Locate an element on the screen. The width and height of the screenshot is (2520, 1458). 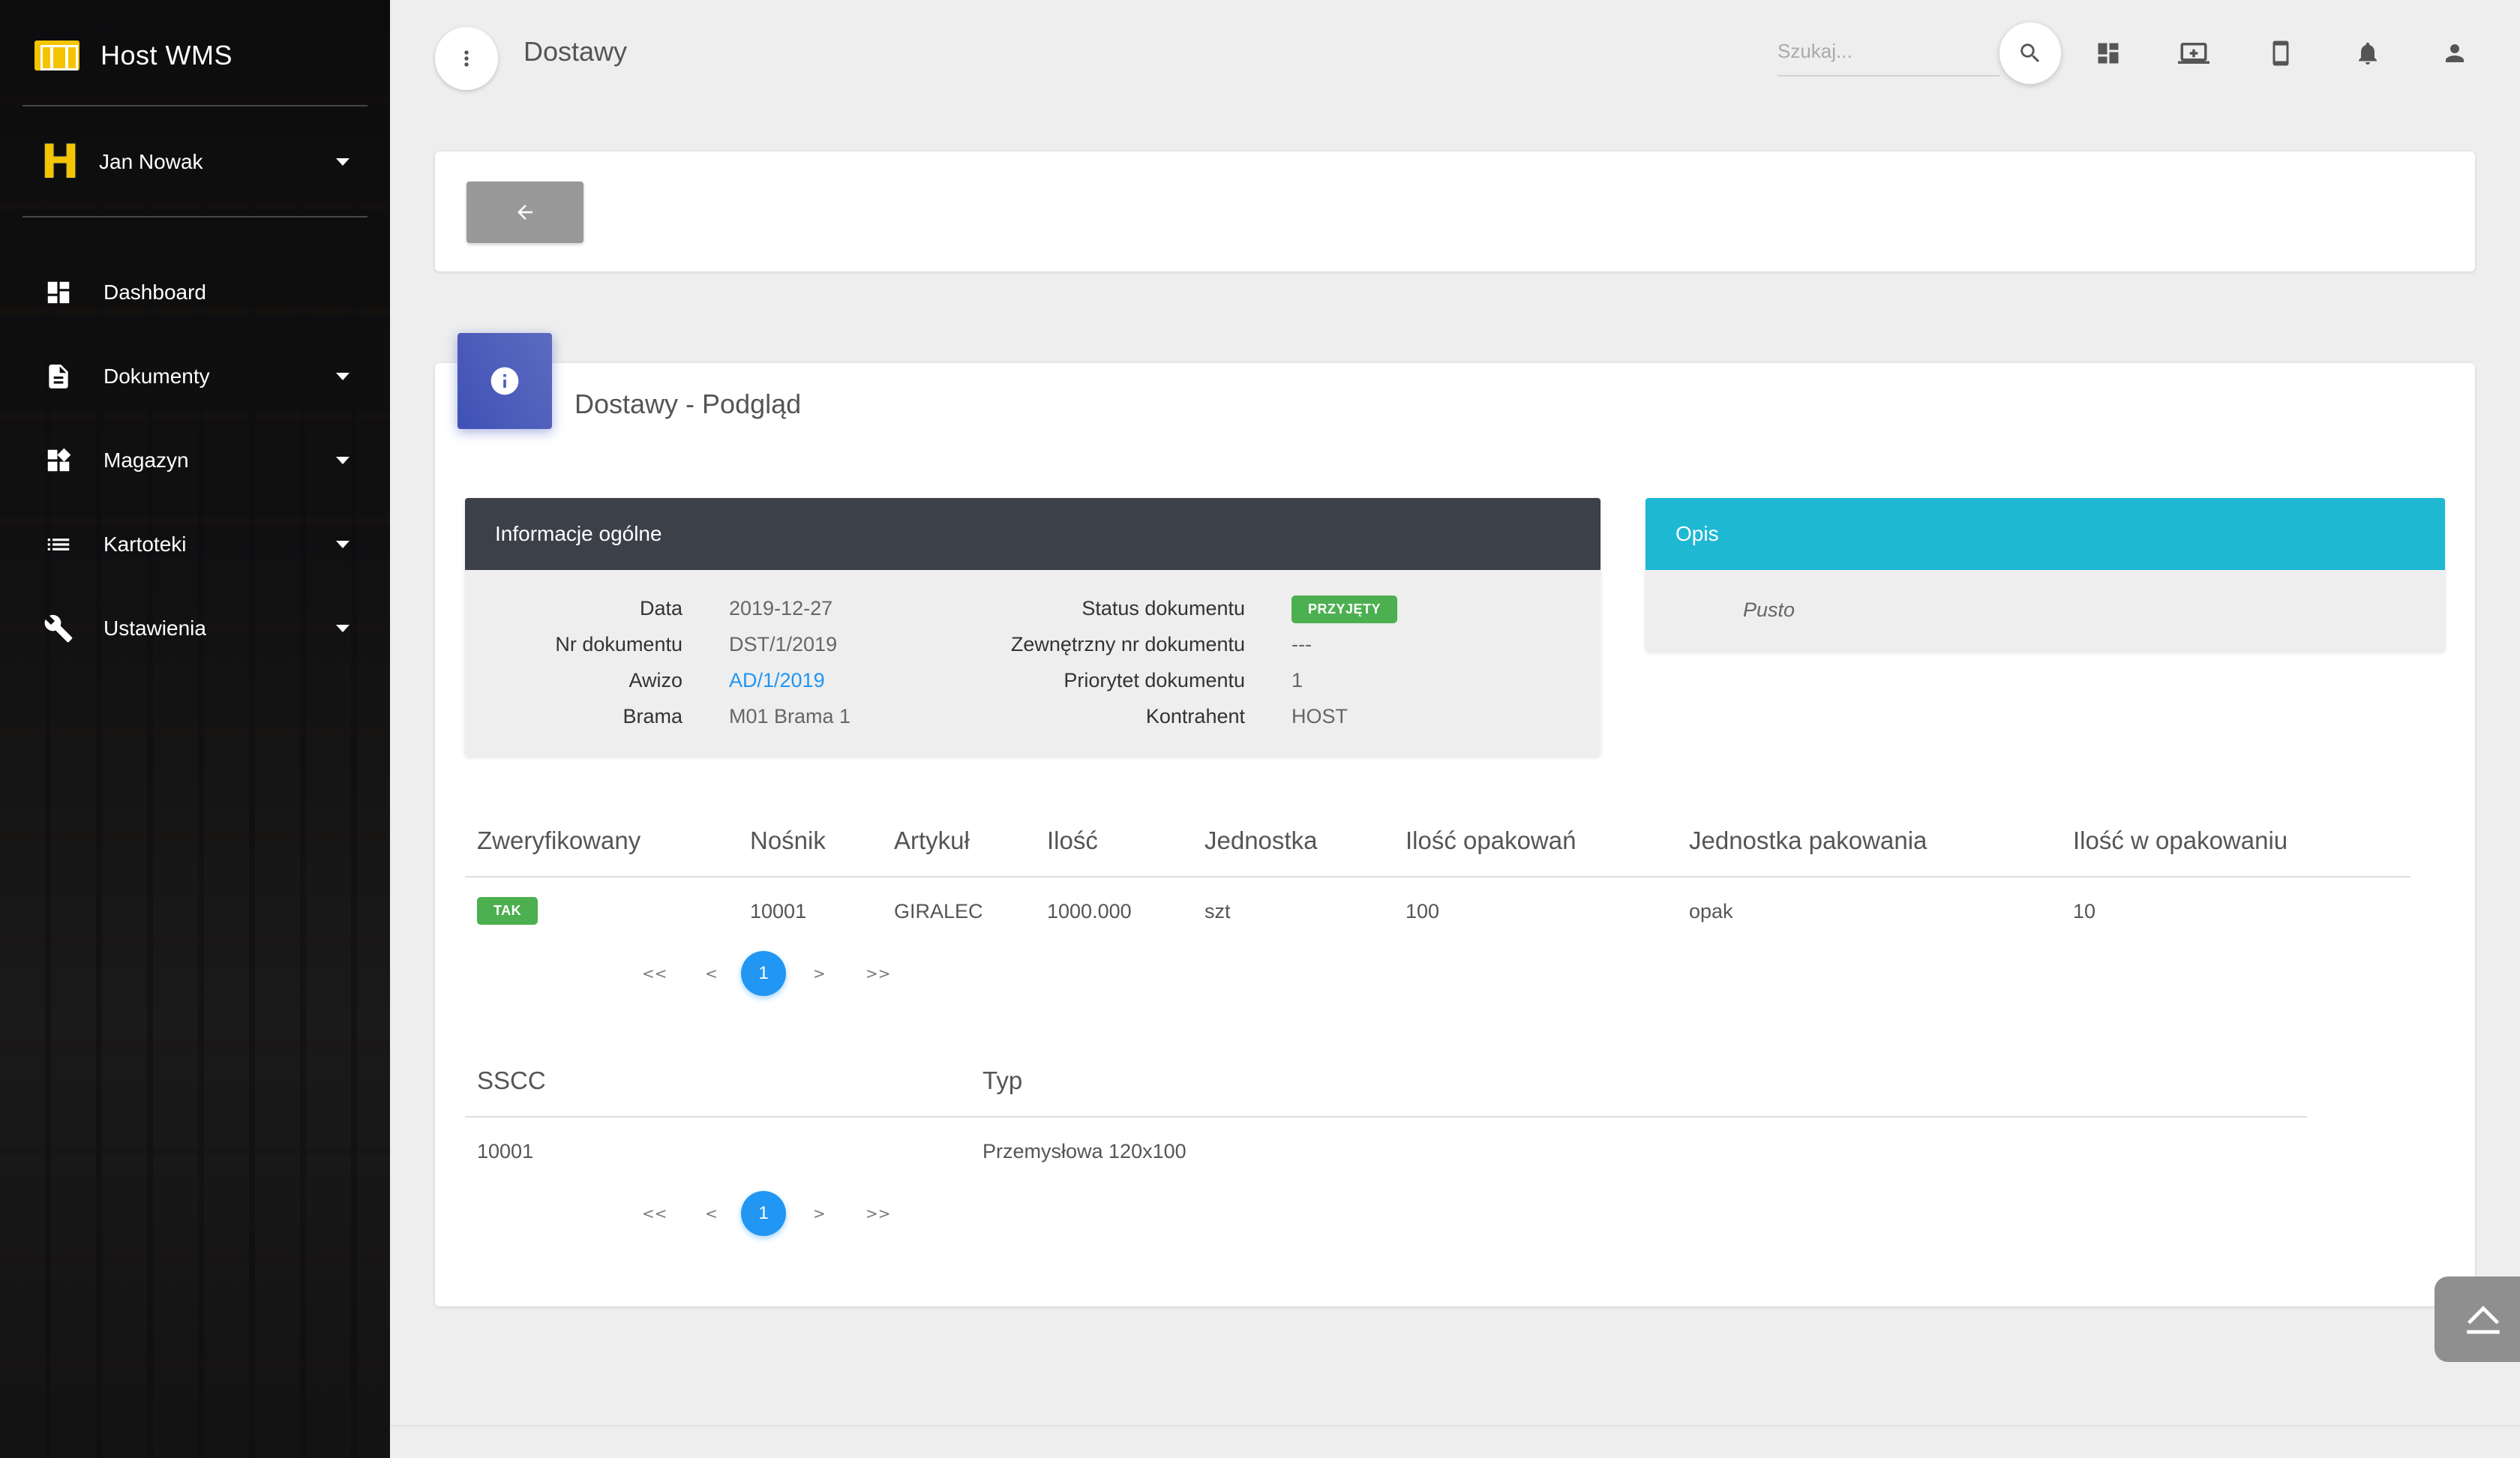
sidebar-divider is located at coordinates (195, 217).